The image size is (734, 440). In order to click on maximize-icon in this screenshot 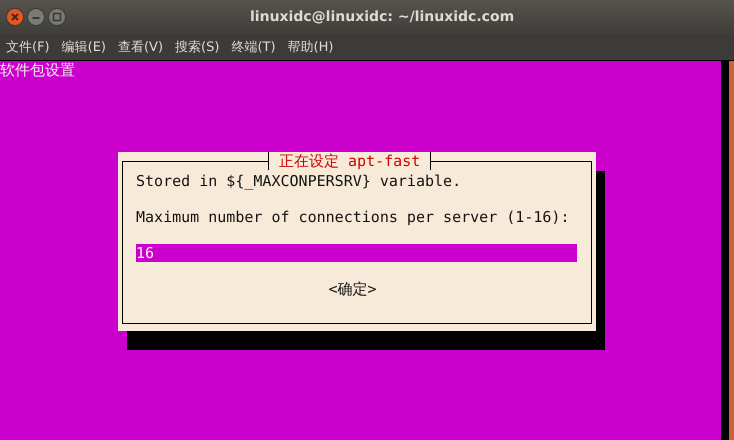, I will do `click(57, 17)`.